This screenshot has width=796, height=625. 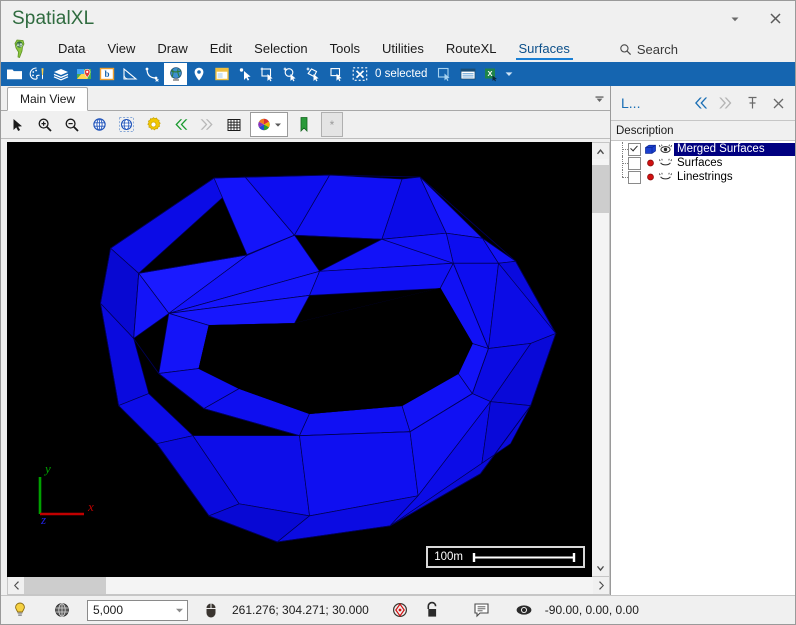 I want to click on export-excel-button: X, so click(x=490, y=74).